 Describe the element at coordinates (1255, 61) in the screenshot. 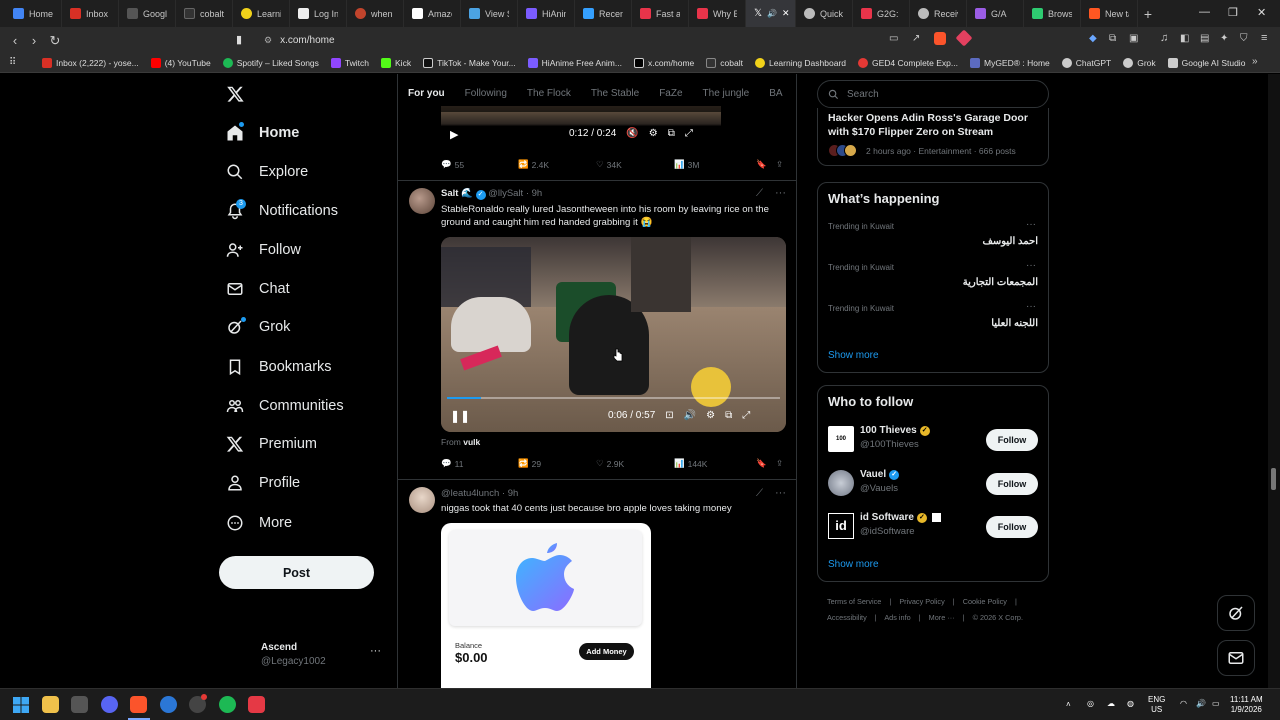

I see `more-bookmarks-icon: »` at that location.